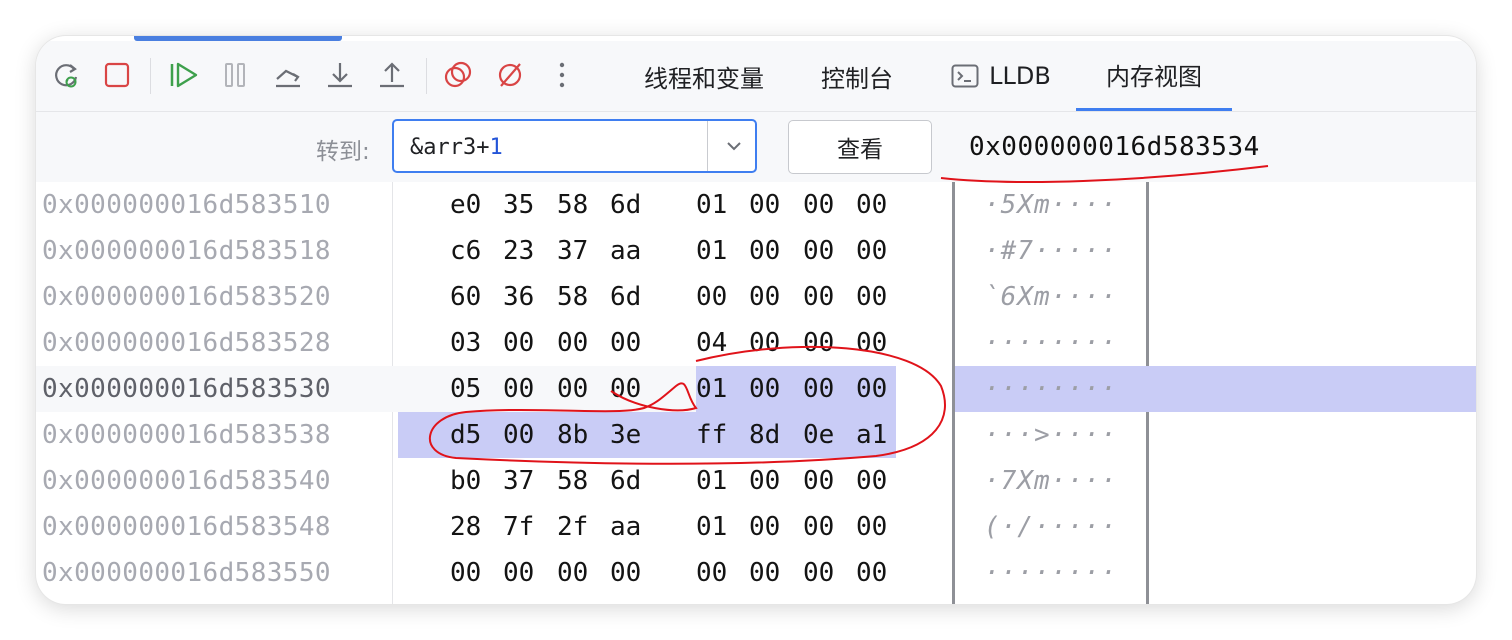 The width and height of the screenshot is (1512, 640). Describe the element at coordinates (465, 527) in the screenshot. I see `memory-byte: 28` at that location.